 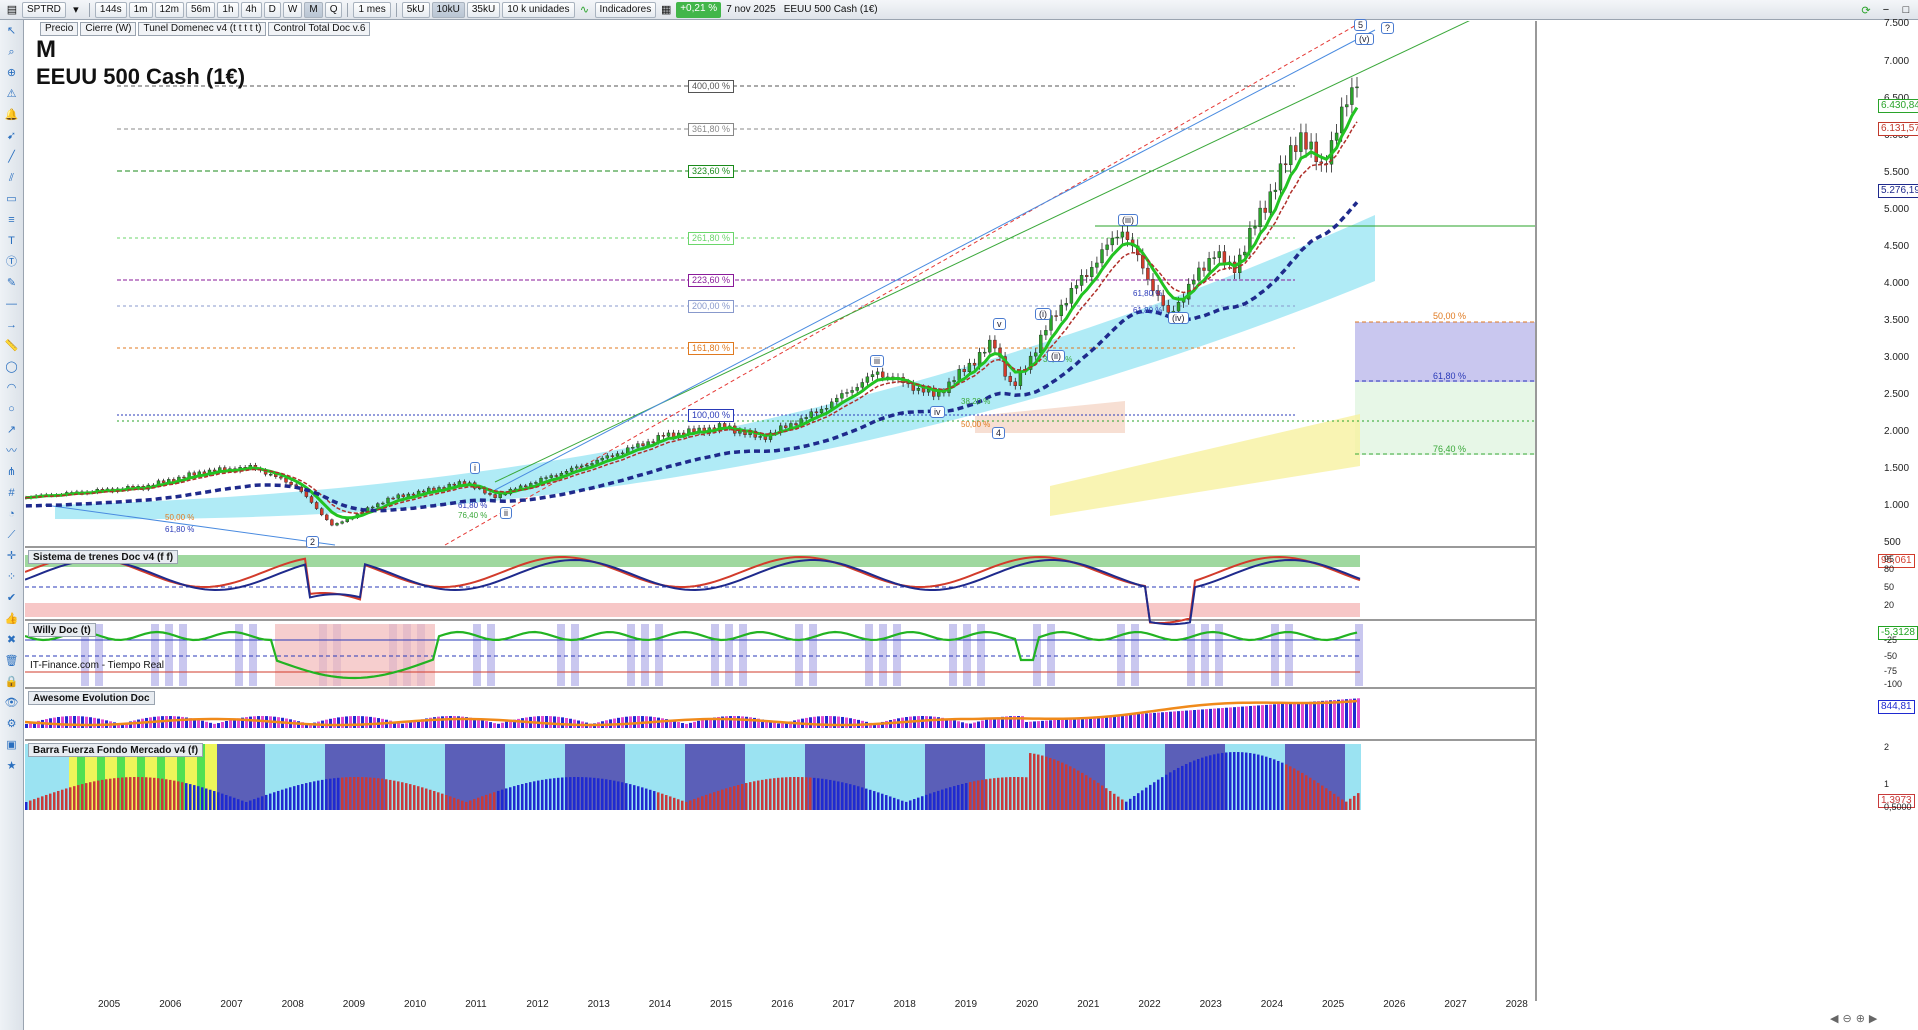 What do you see at coordinates (110, 9) in the screenshot?
I see `timeframe-button: 144s` at bounding box center [110, 9].